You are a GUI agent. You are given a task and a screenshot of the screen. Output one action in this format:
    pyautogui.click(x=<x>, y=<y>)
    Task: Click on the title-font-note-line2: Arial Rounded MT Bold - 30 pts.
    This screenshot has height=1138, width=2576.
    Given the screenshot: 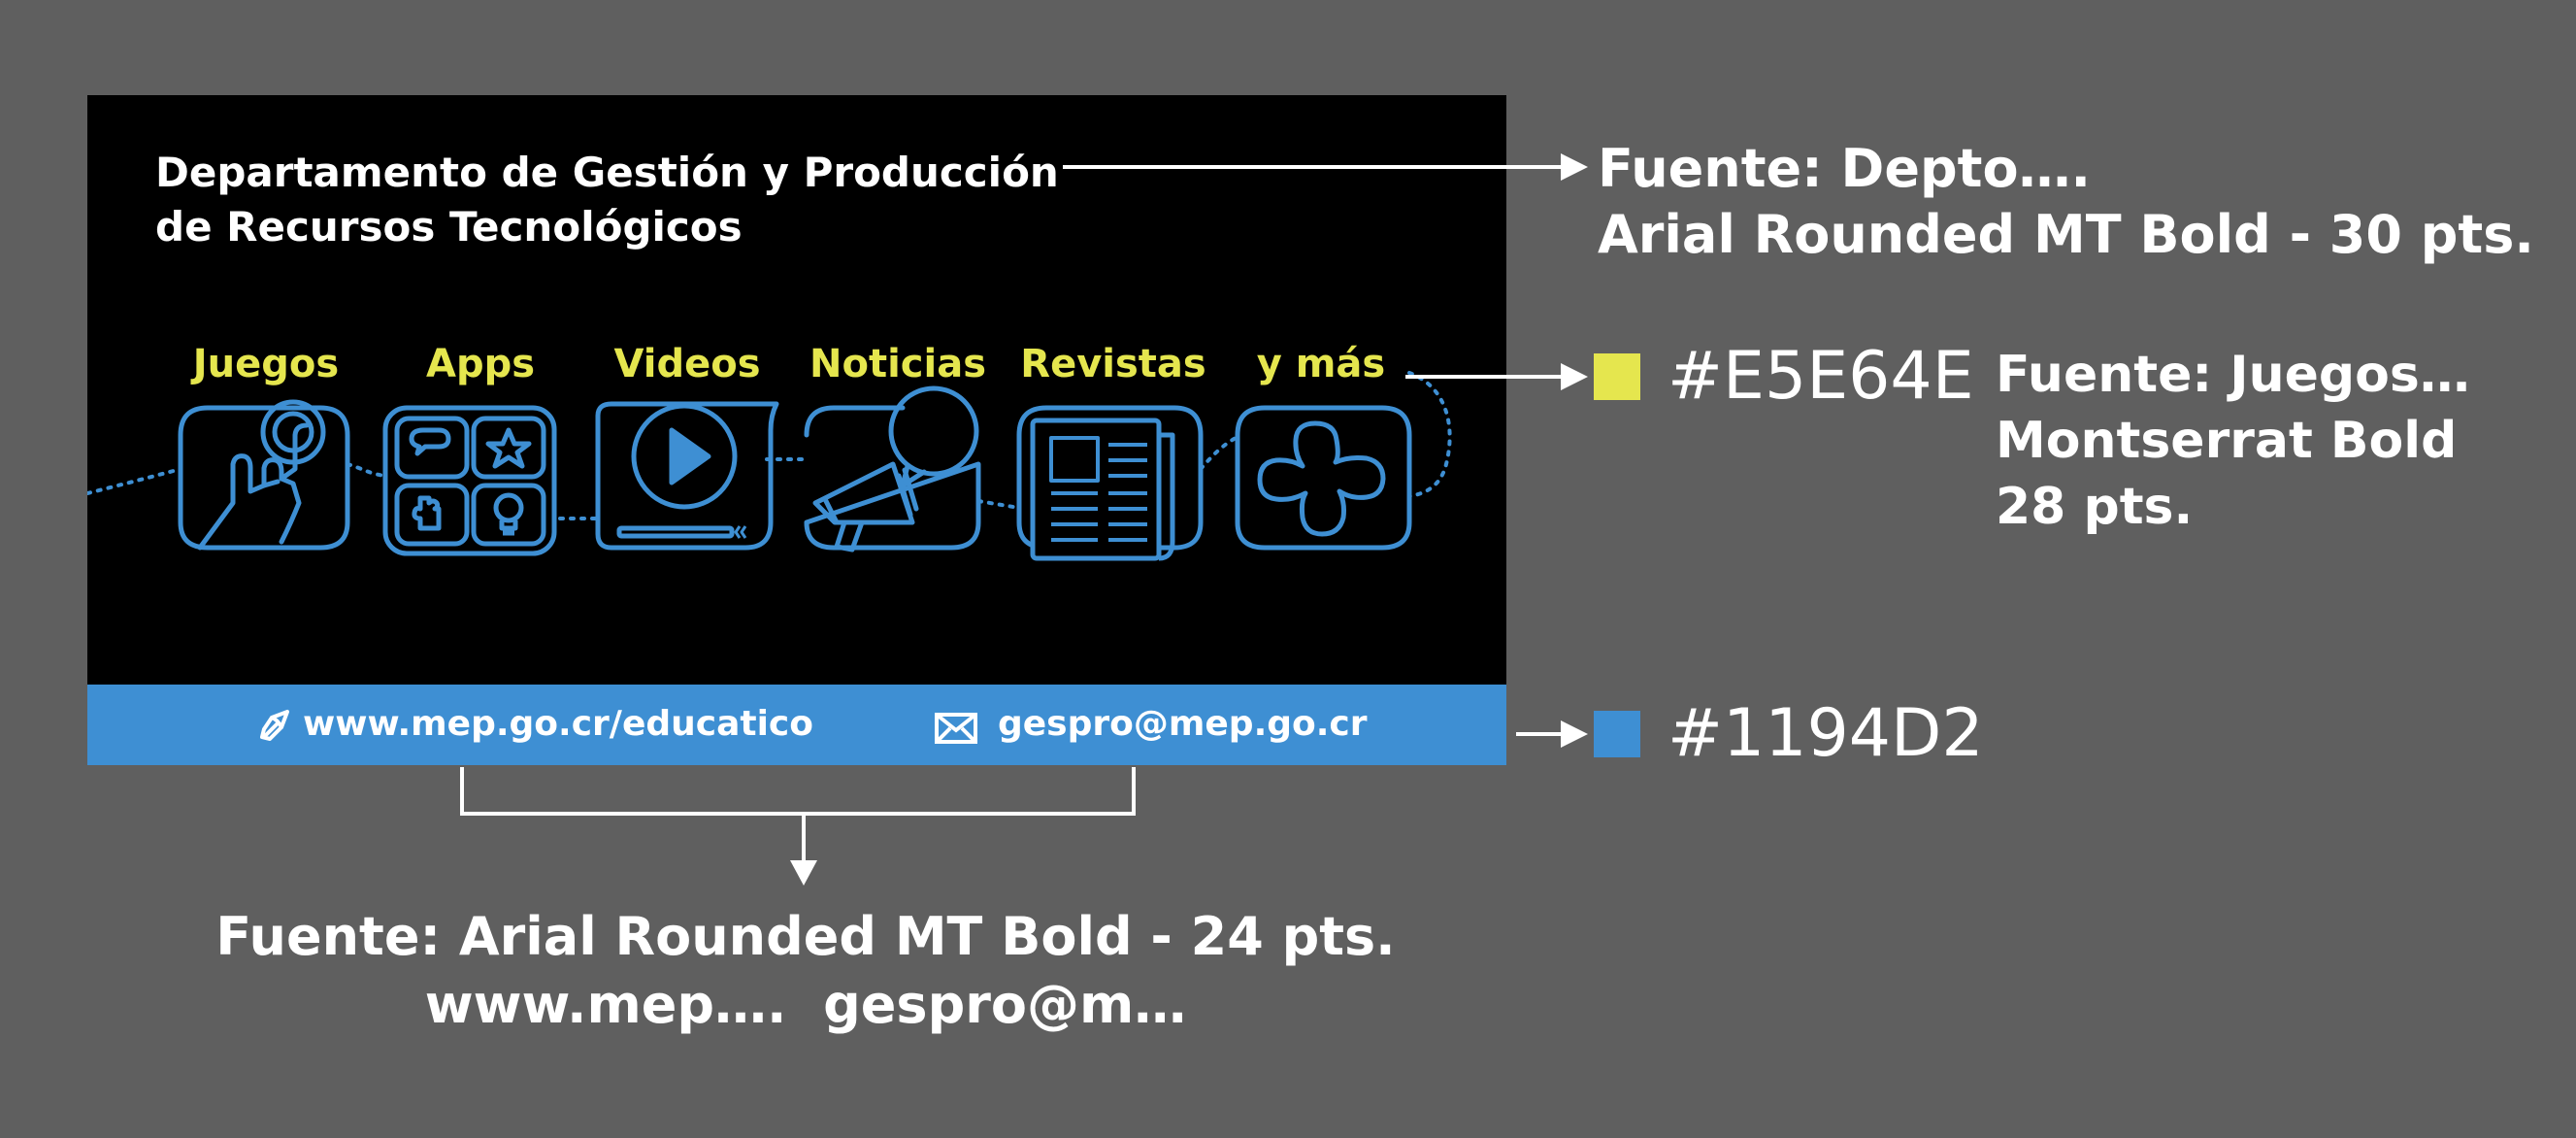 What is the action you would take?
    pyautogui.click(x=2066, y=234)
    